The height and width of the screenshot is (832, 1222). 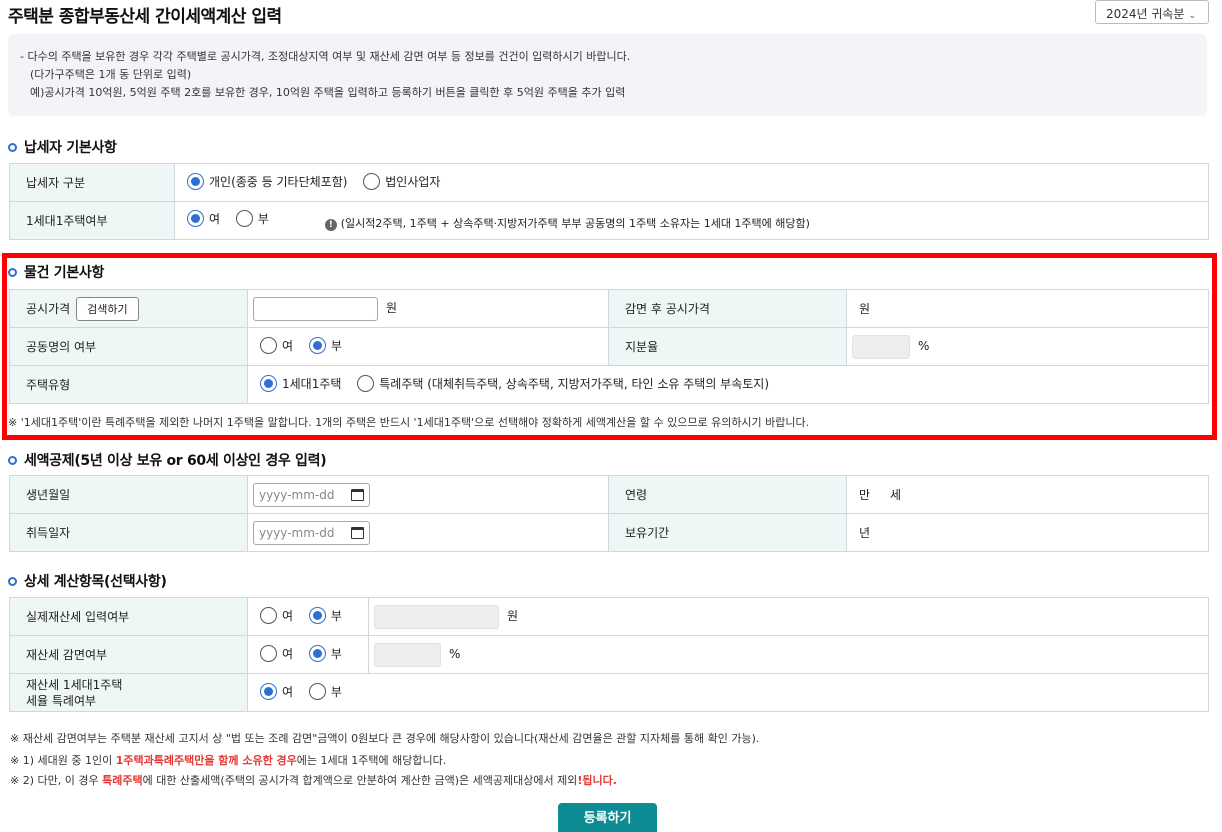 I want to click on special-rate-label-line-1: 재산세 1세대1주택, so click(x=74, y=684).